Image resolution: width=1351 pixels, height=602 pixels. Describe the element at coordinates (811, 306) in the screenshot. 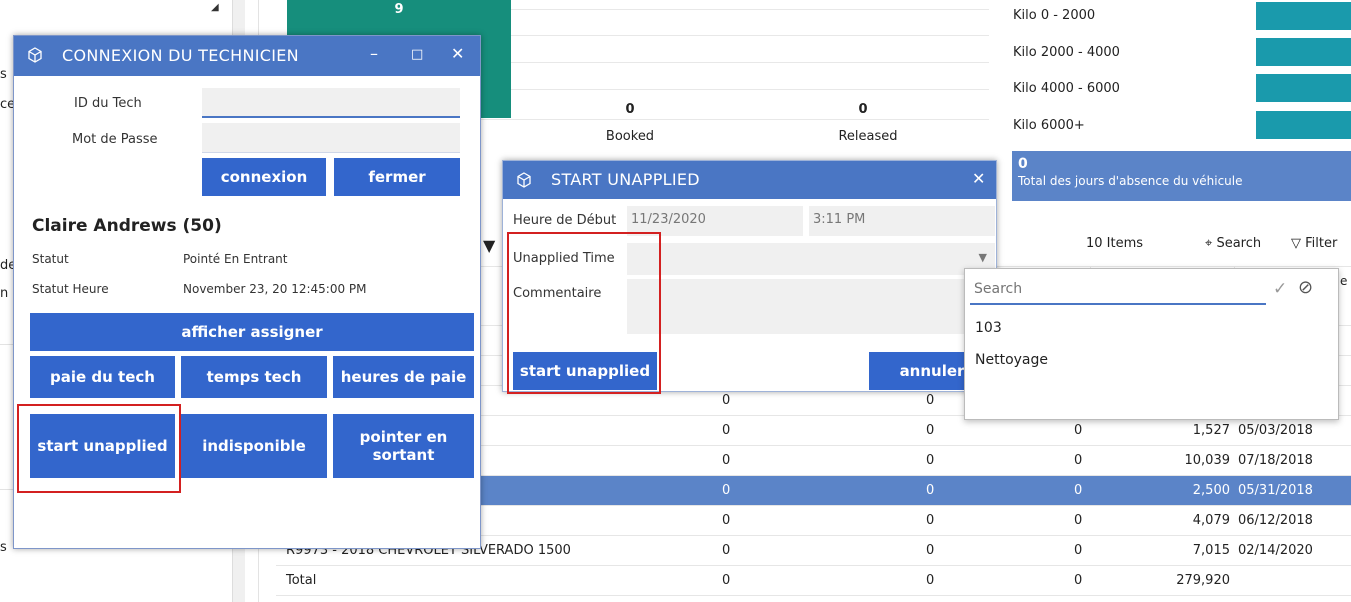

I see `comment-textarea` at that location.